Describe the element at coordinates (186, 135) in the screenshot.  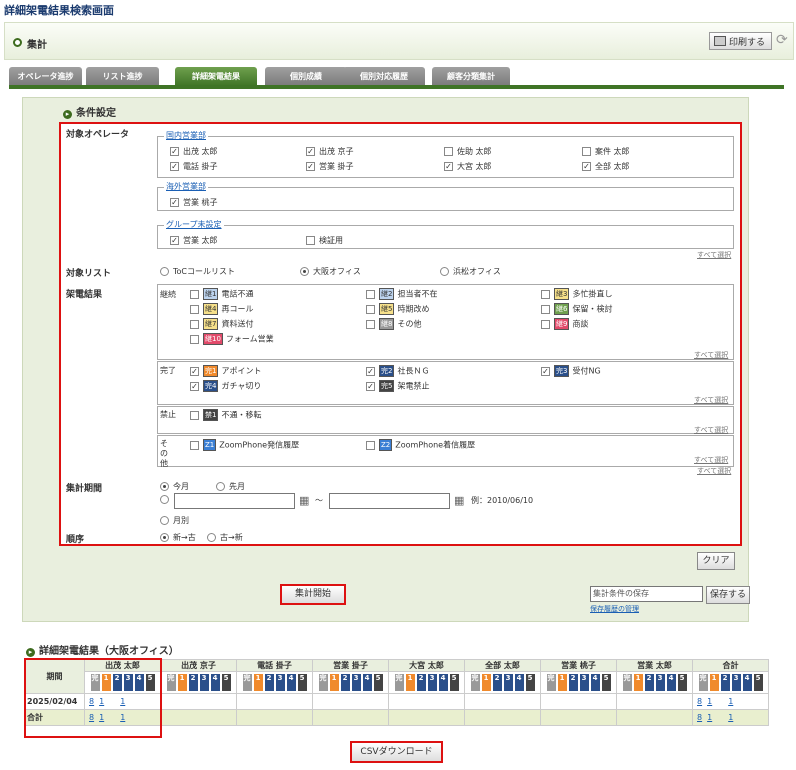
I see `group-name-link: 国内営業部` at that location.